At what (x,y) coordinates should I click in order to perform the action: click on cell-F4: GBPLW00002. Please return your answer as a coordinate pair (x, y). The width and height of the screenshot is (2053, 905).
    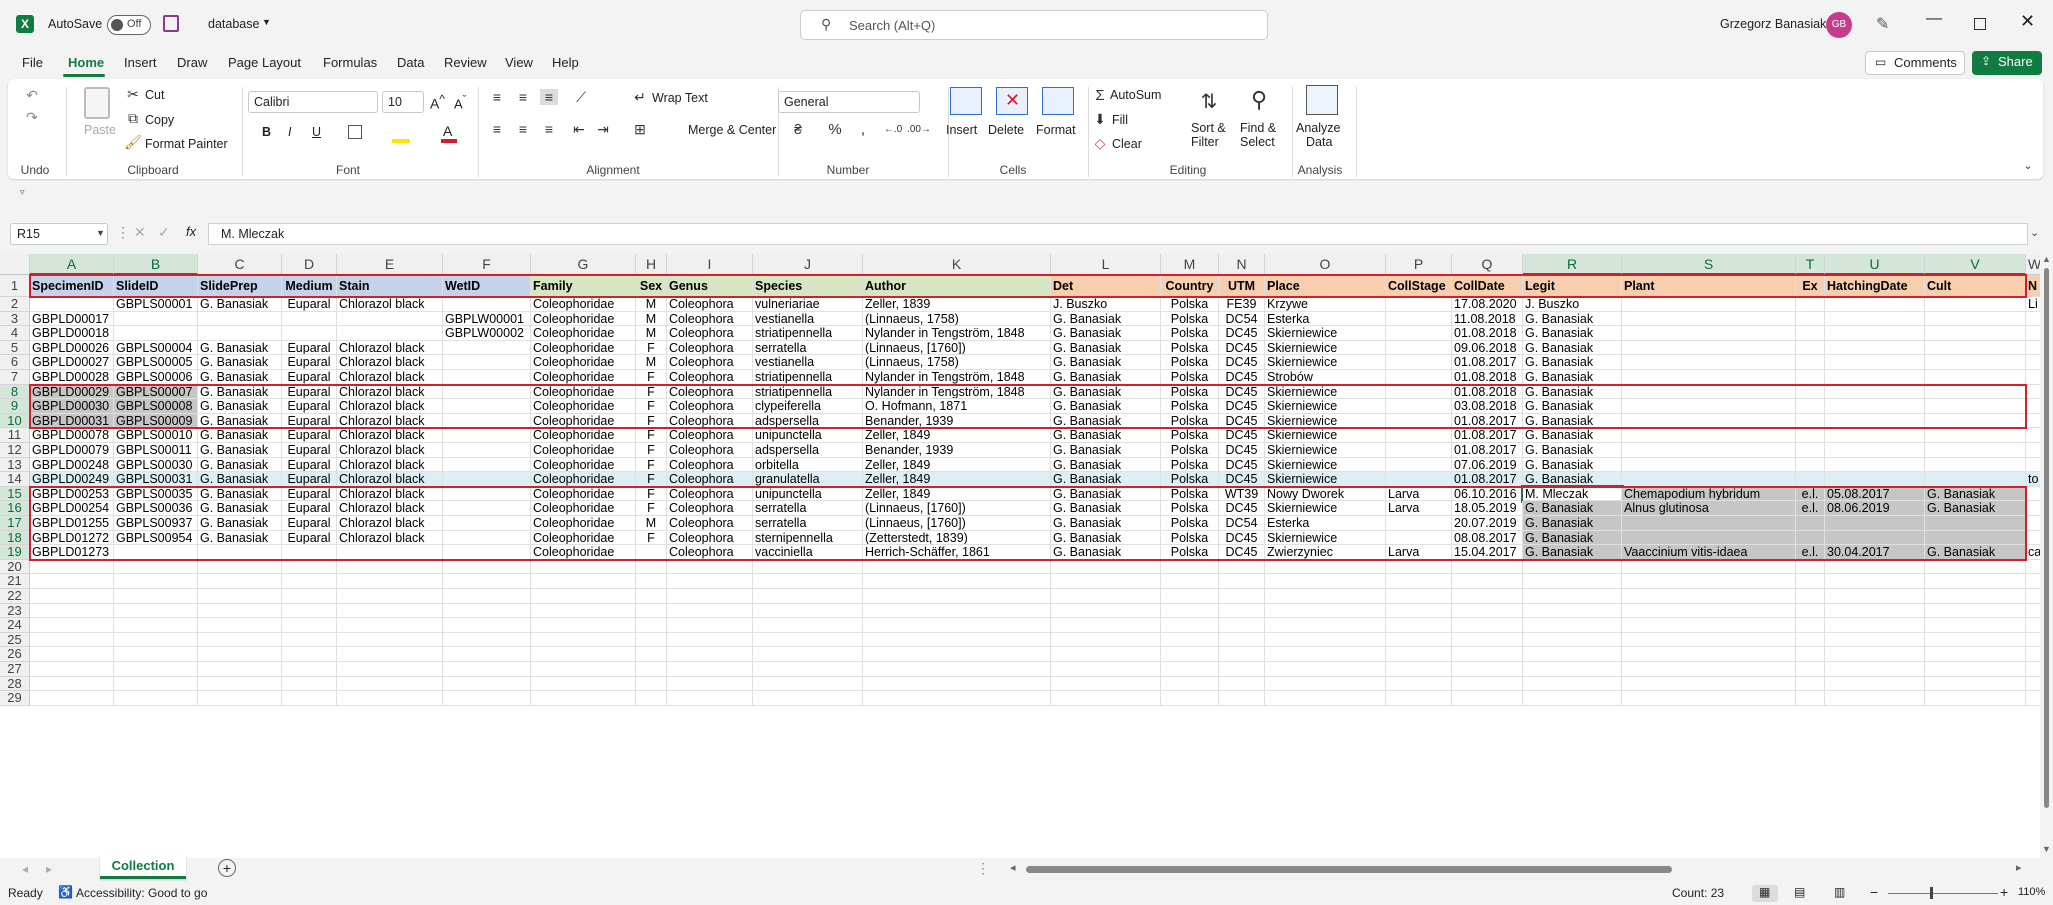
    Looking at the image, I should click on (487, 333).